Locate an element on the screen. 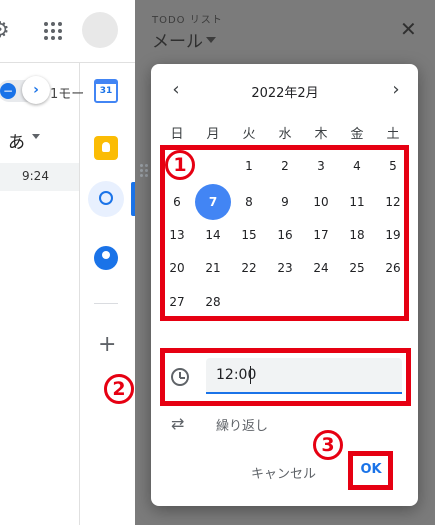  weekday-label: 月 is located at coordinates (213, 134).